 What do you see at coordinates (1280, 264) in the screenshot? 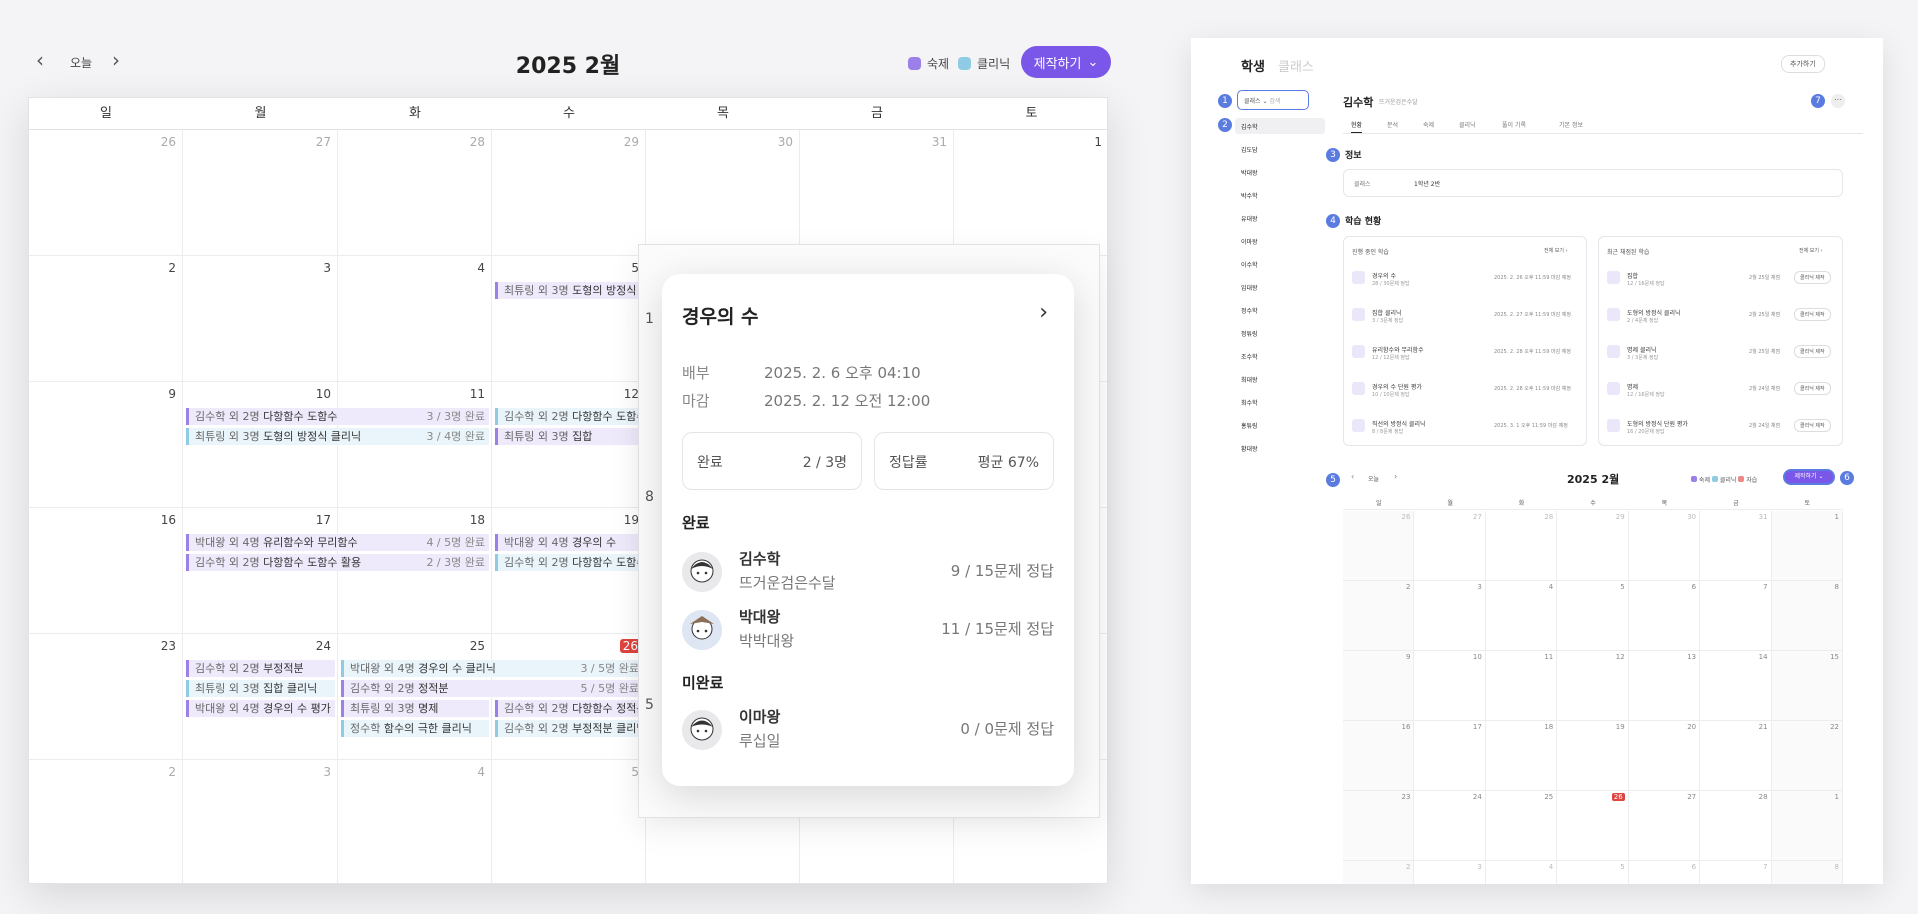
I see `student-list-item: 이수학` at bounding box center [1280, 264].